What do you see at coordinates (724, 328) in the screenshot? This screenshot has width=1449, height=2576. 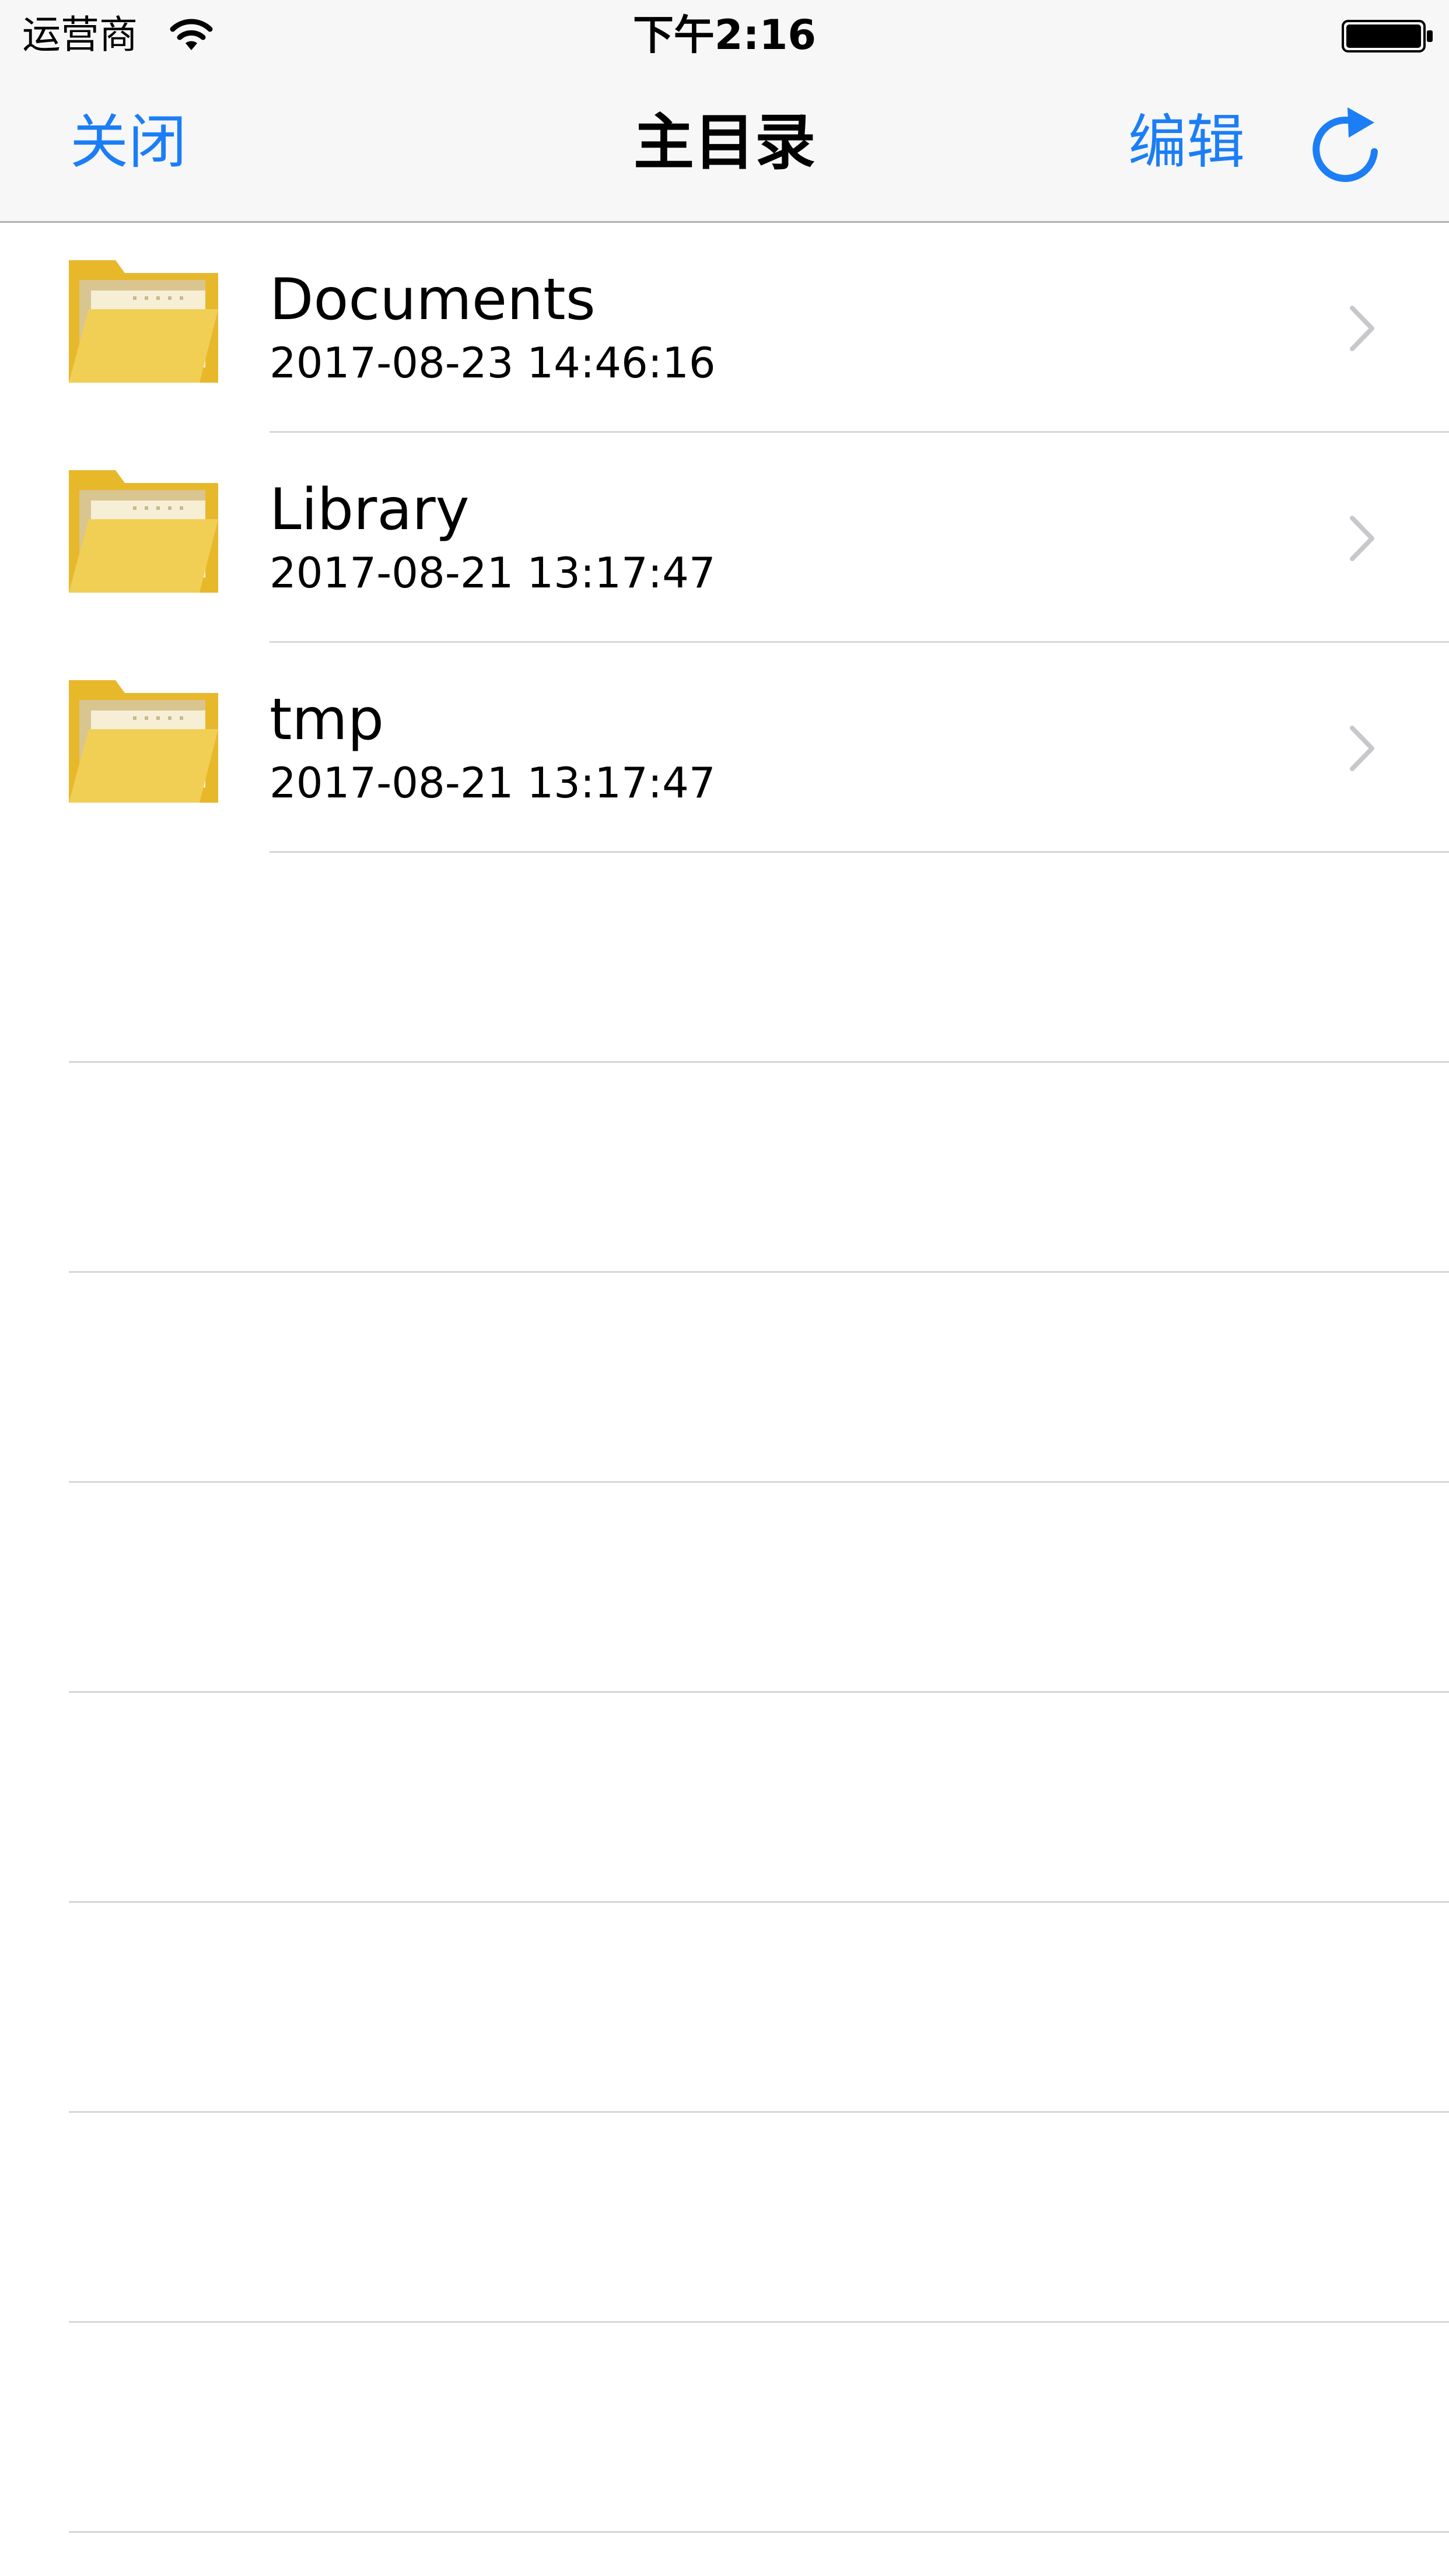 I see `list-item-documents: Documents 2017-08-23 14:46:16` at bounding box center [724, 328].